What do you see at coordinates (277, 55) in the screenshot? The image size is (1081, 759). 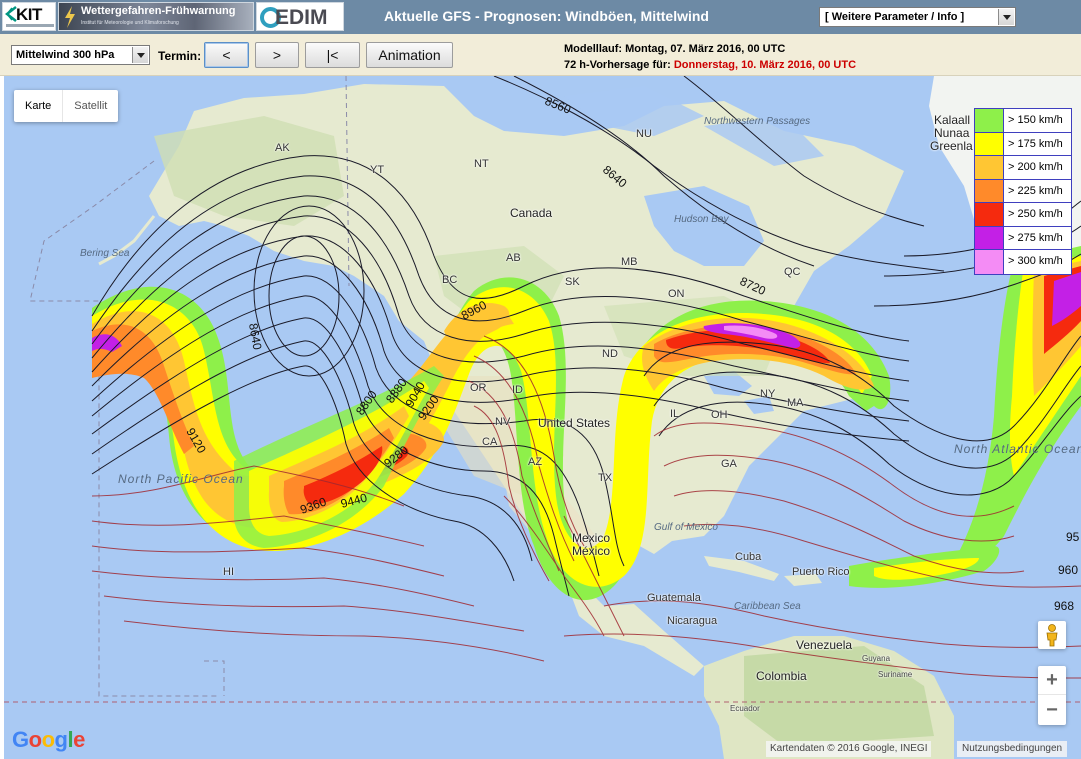 I see `next-button: >` at bounding box center [277, 55].